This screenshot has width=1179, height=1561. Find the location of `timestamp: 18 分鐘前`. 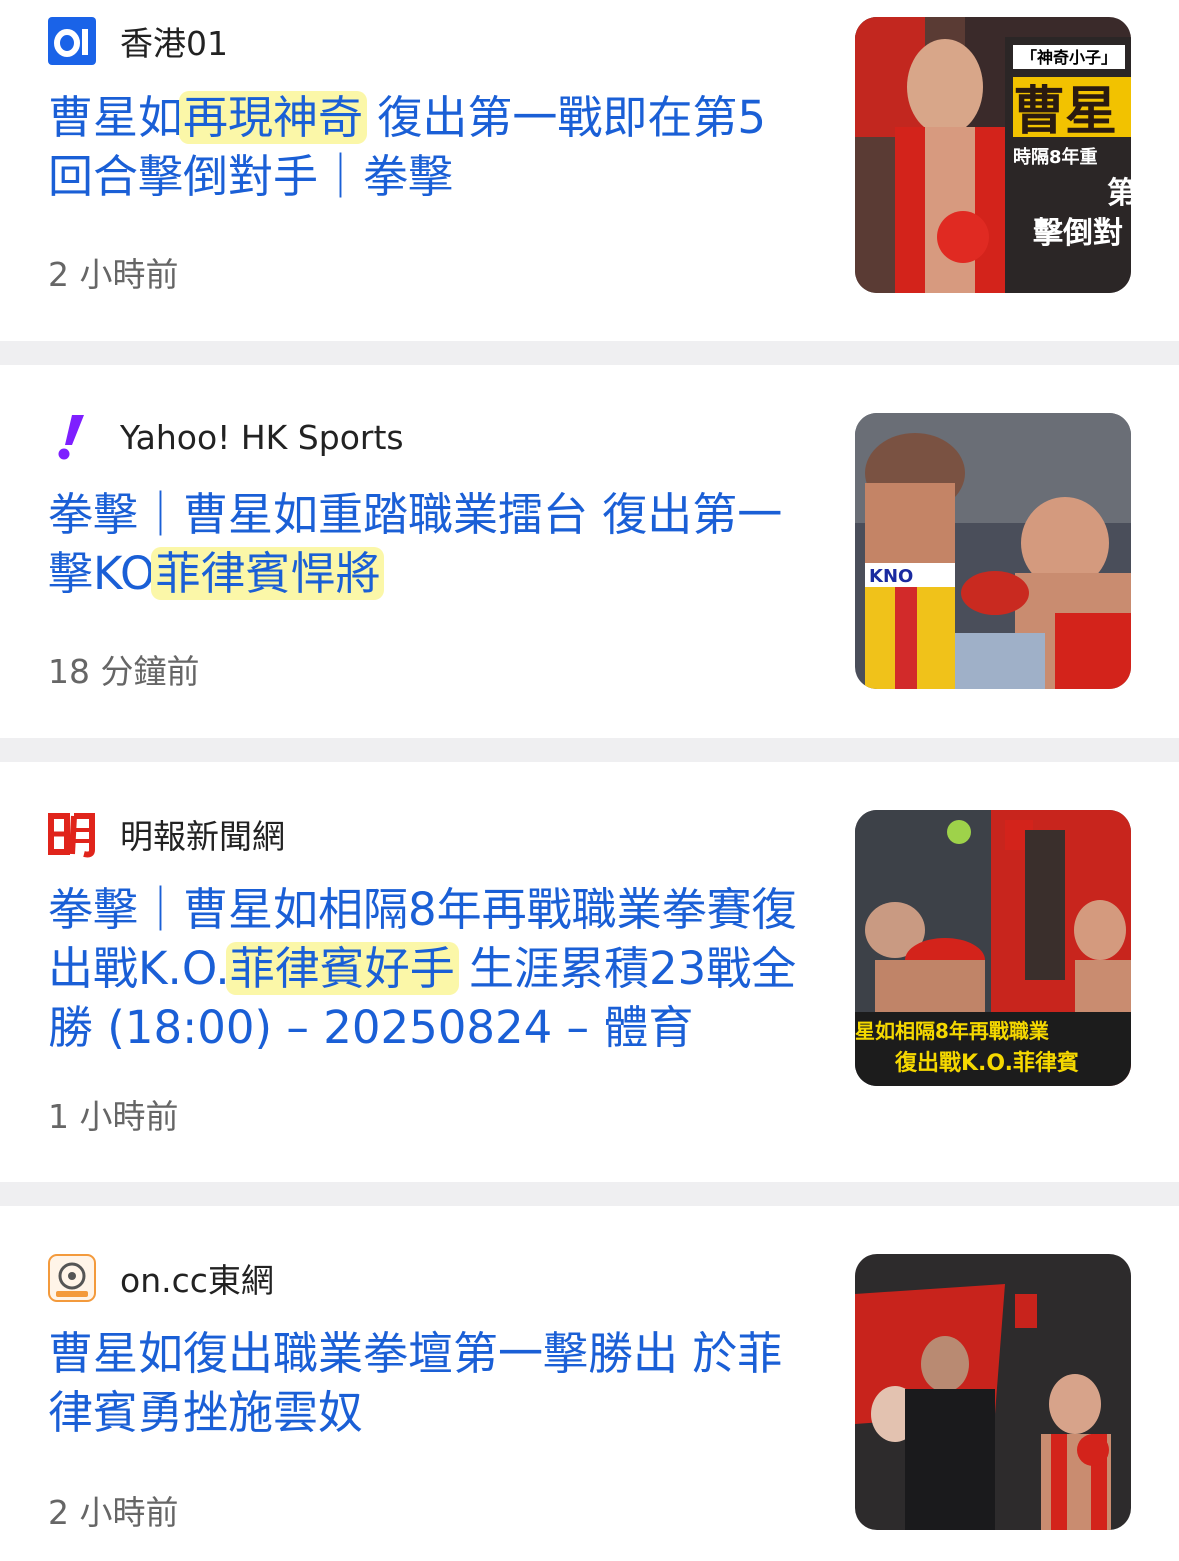

timestamp: 18 分鐘前 is located at coordinates (124, 671).